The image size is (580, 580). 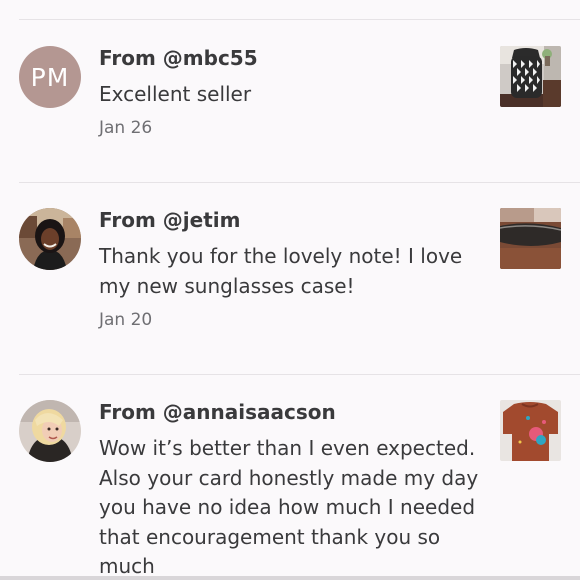 I want to click on review-date: Jan 26, so click(x=126, y=128).